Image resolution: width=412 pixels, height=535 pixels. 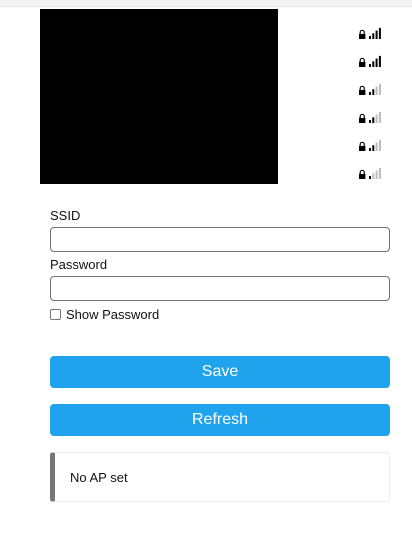 What do you see at coordinates (220, 288) in the screenshot?
I see `password-input` at bounding box center [220, 288].